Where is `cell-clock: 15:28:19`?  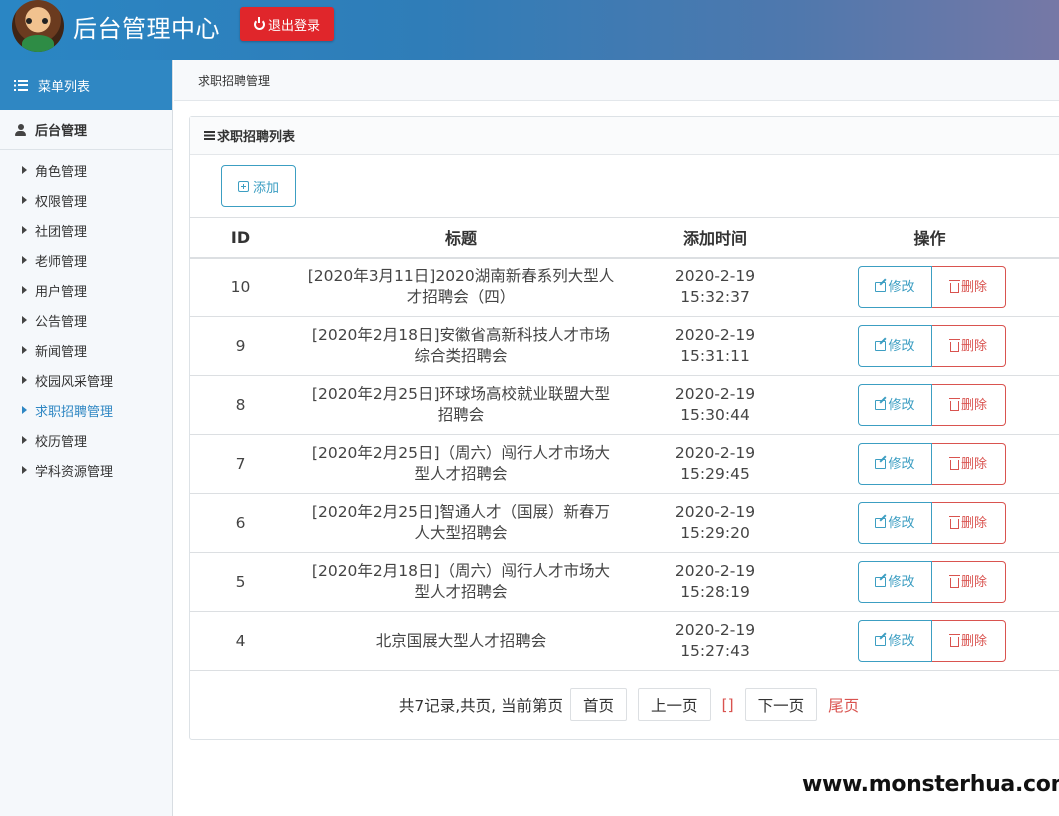 cell-clock: 15:28:19 is located at coordinates (715, 592).